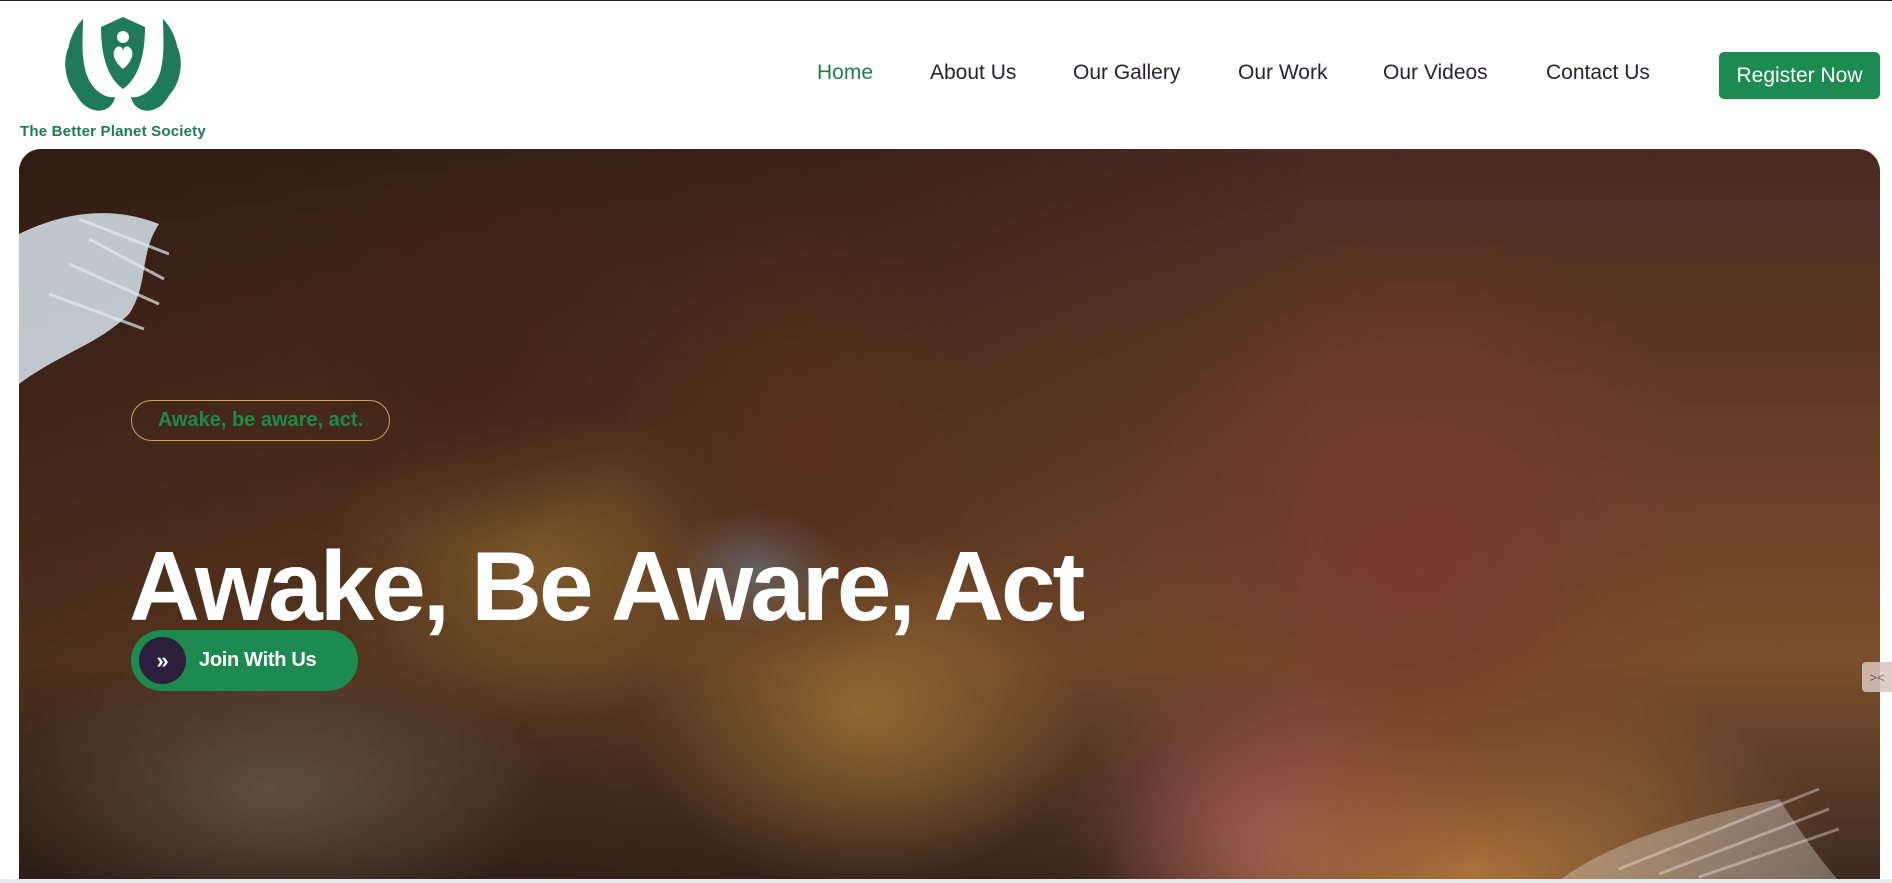 The height and width of the screenshot is (883, 1892). Describe the element at coordinates (1282, 73) in the screenshot. I see `nav-our-work: Our Work` at that location.